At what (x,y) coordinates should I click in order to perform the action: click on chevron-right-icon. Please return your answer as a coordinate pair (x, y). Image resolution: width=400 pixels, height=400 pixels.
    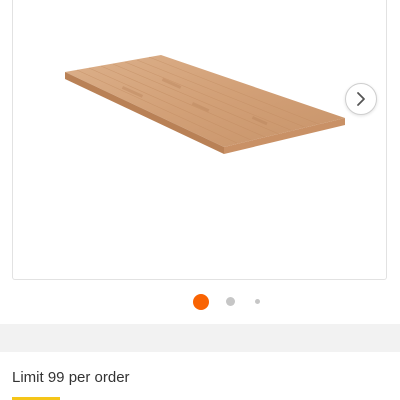
    Looking at the image, I should click on (361, 99).